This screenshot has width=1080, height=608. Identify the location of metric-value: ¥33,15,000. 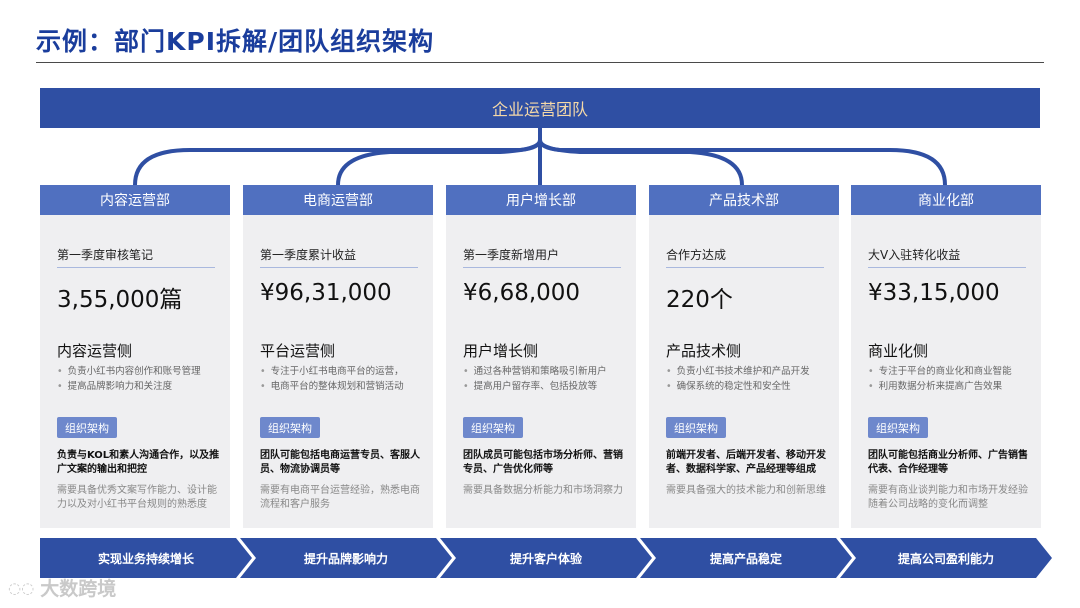
(934, 293).